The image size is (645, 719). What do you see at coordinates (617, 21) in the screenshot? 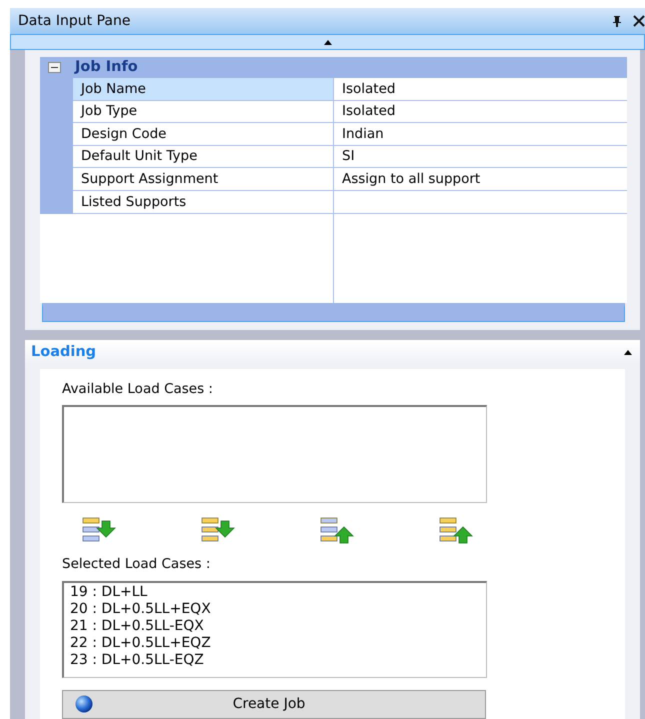
I see `pin-icon` at bounding box center [617, 21].